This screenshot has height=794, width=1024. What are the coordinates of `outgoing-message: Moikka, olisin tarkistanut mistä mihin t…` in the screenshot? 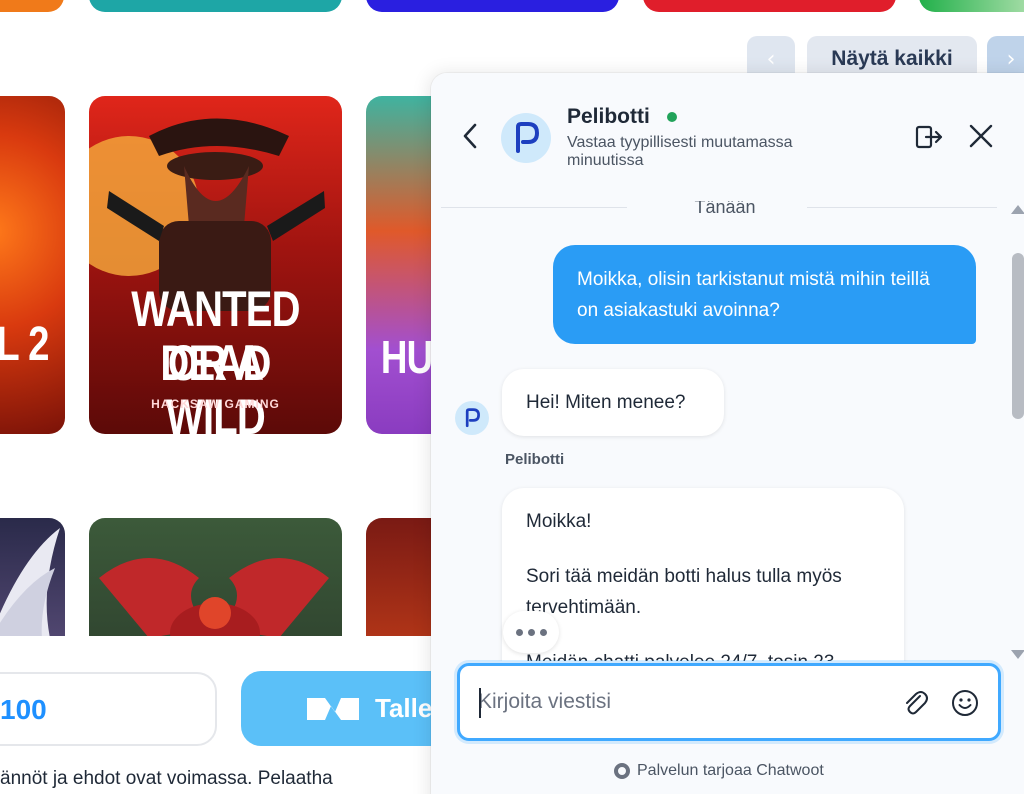 It's located at (764, 294).